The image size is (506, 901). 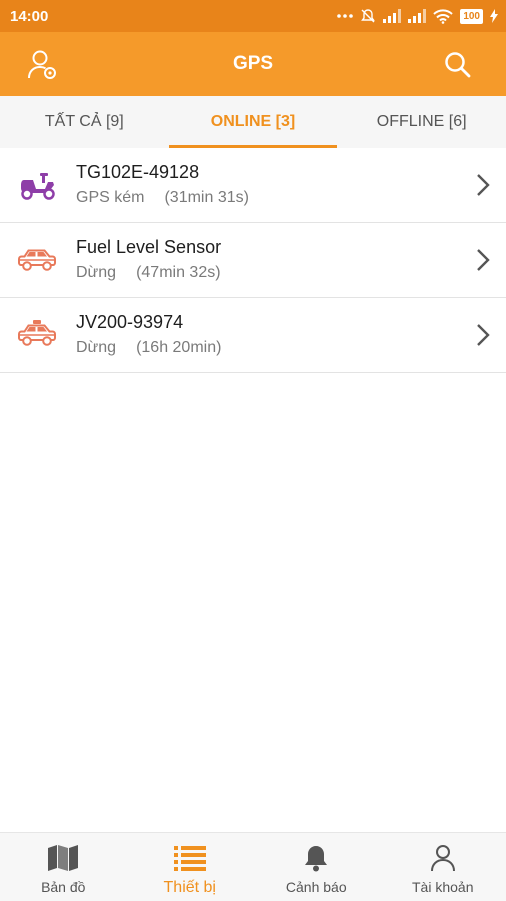 What do you see at coordinates (368, 16) in the screenshot?
I see `mute-icon` at bounding box center [368, 16].